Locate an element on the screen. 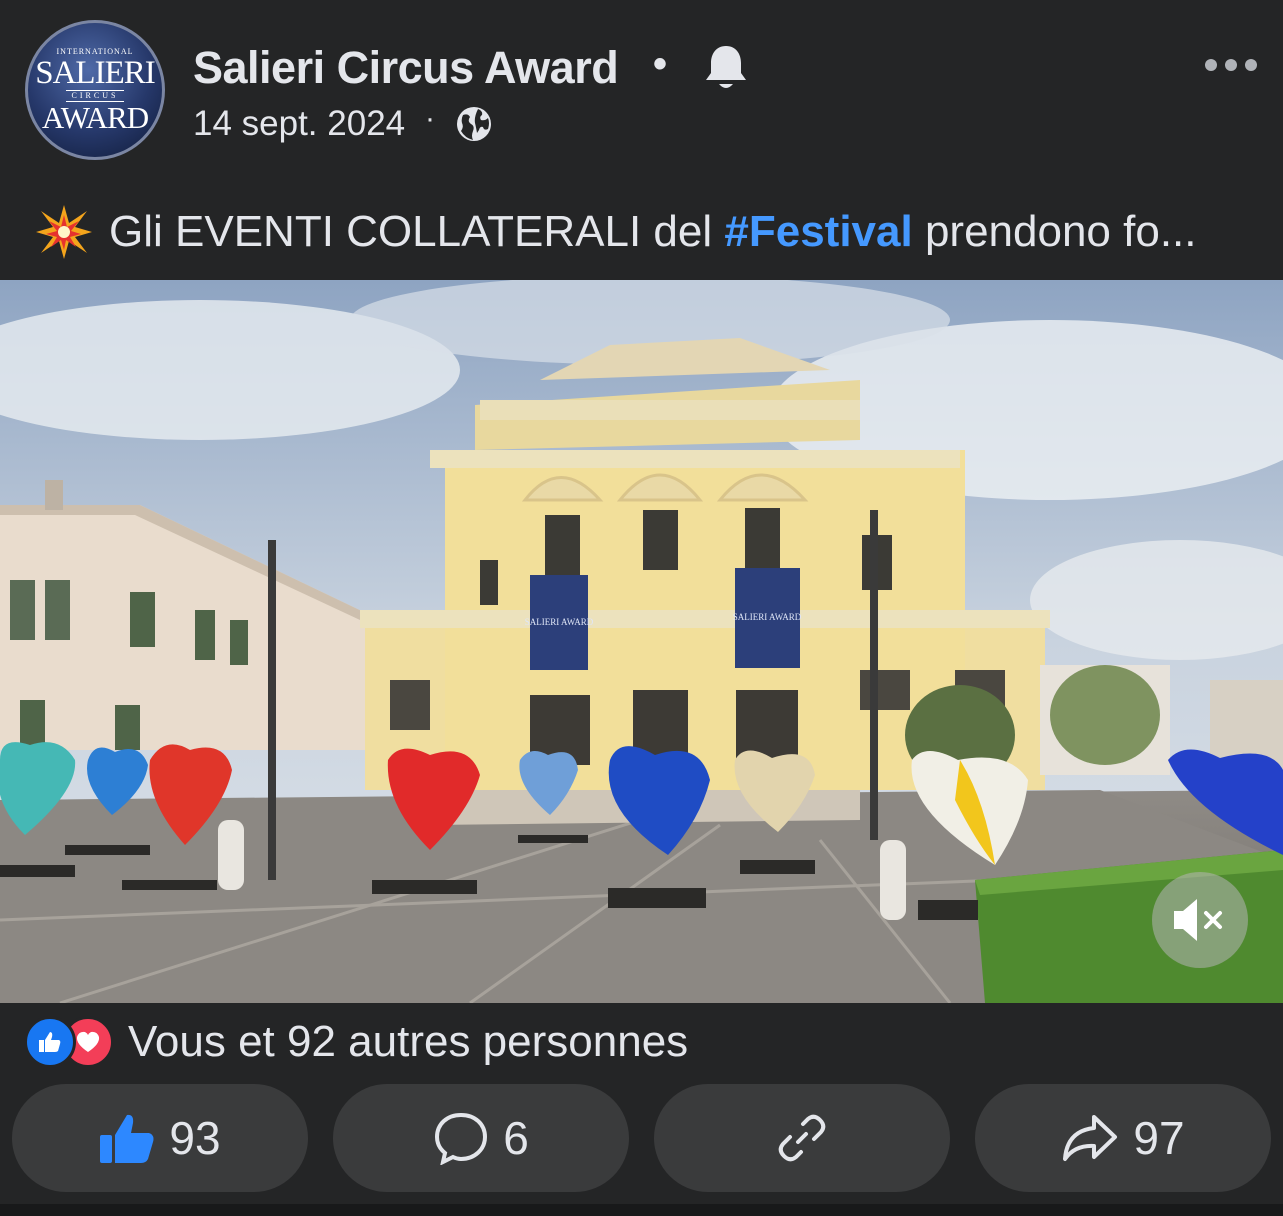  avatar-line-2: SALIERI is located at coordinates (95, 72).